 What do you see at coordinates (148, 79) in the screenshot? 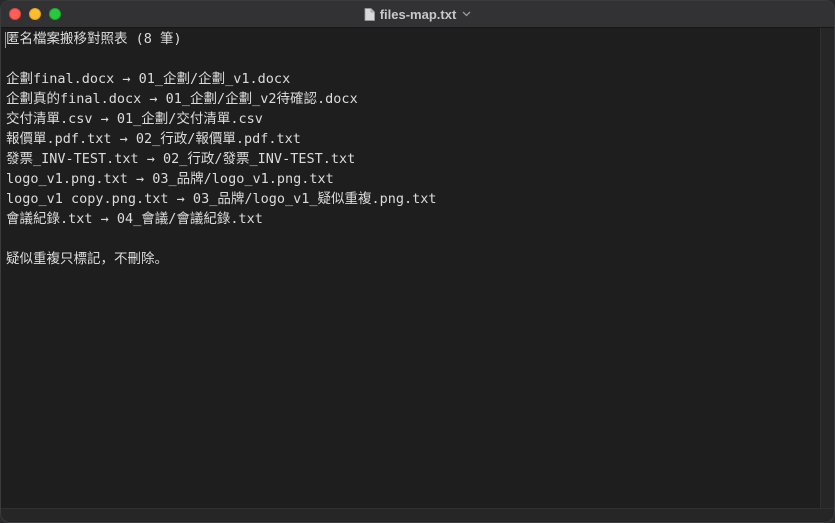
I see `text-line: 企劃final.docx → 01_企劃/企劃_v1.docx` at bounding box center [148, 79].